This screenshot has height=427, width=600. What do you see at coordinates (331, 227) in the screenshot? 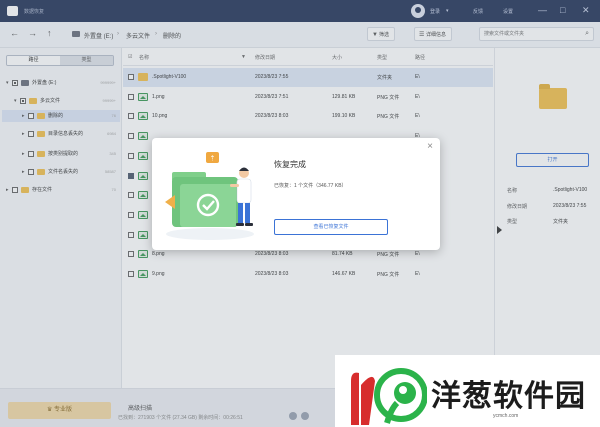
I see `view-recovered-button: 查看已恢复文件` at bounding box center [331, 227].